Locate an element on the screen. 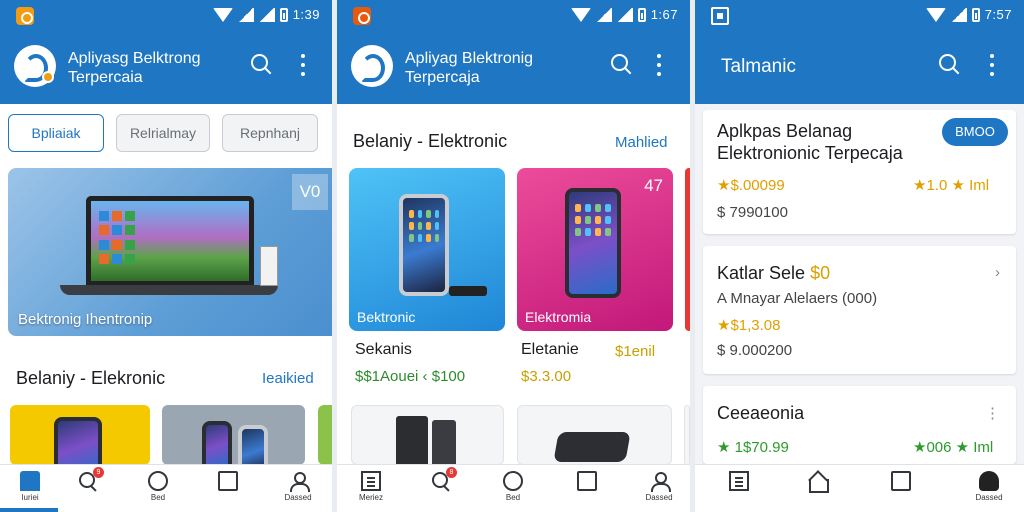 This screenshot has height=512, width=1024. card-title-line1: Aplkpas Belanag is located at coordinates (785, 131).